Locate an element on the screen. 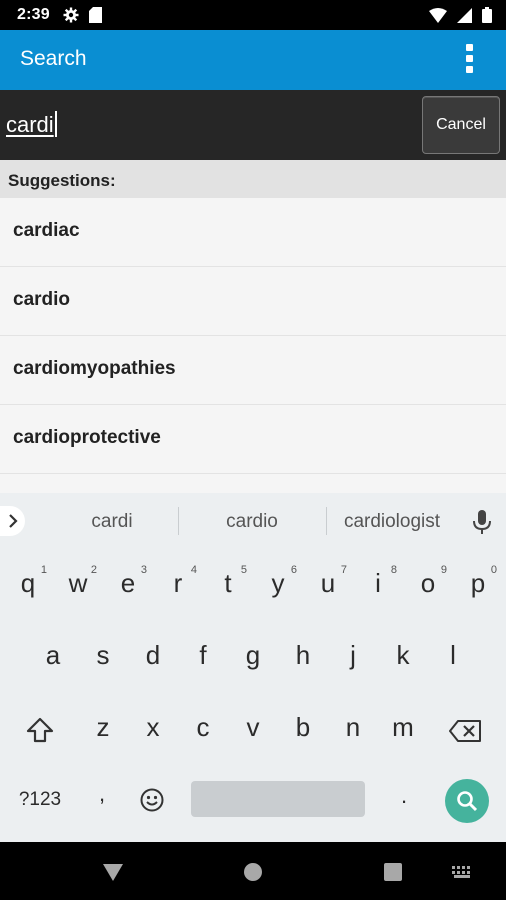 This screenshot has width=506, height=900. period-key: . is located at coordinates (404, 796).